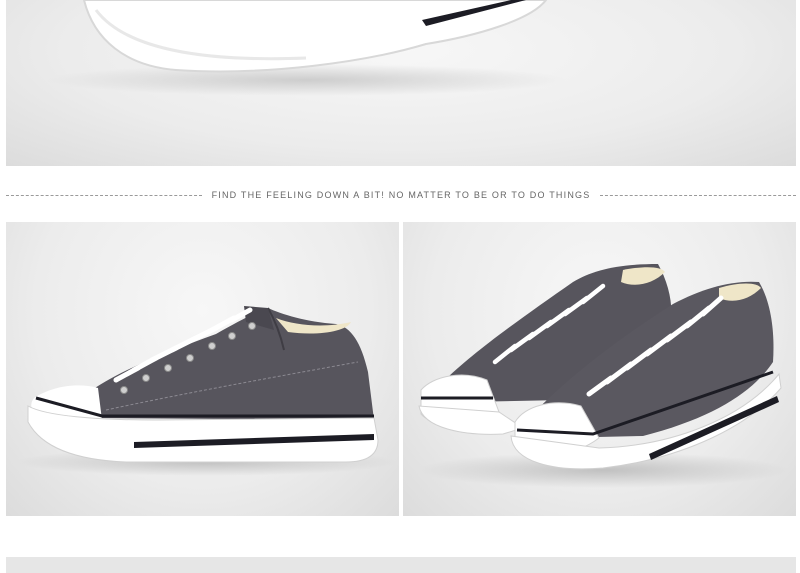 The image size is (800, 573). I want to click on next-photo-edge, so click(401, 565).